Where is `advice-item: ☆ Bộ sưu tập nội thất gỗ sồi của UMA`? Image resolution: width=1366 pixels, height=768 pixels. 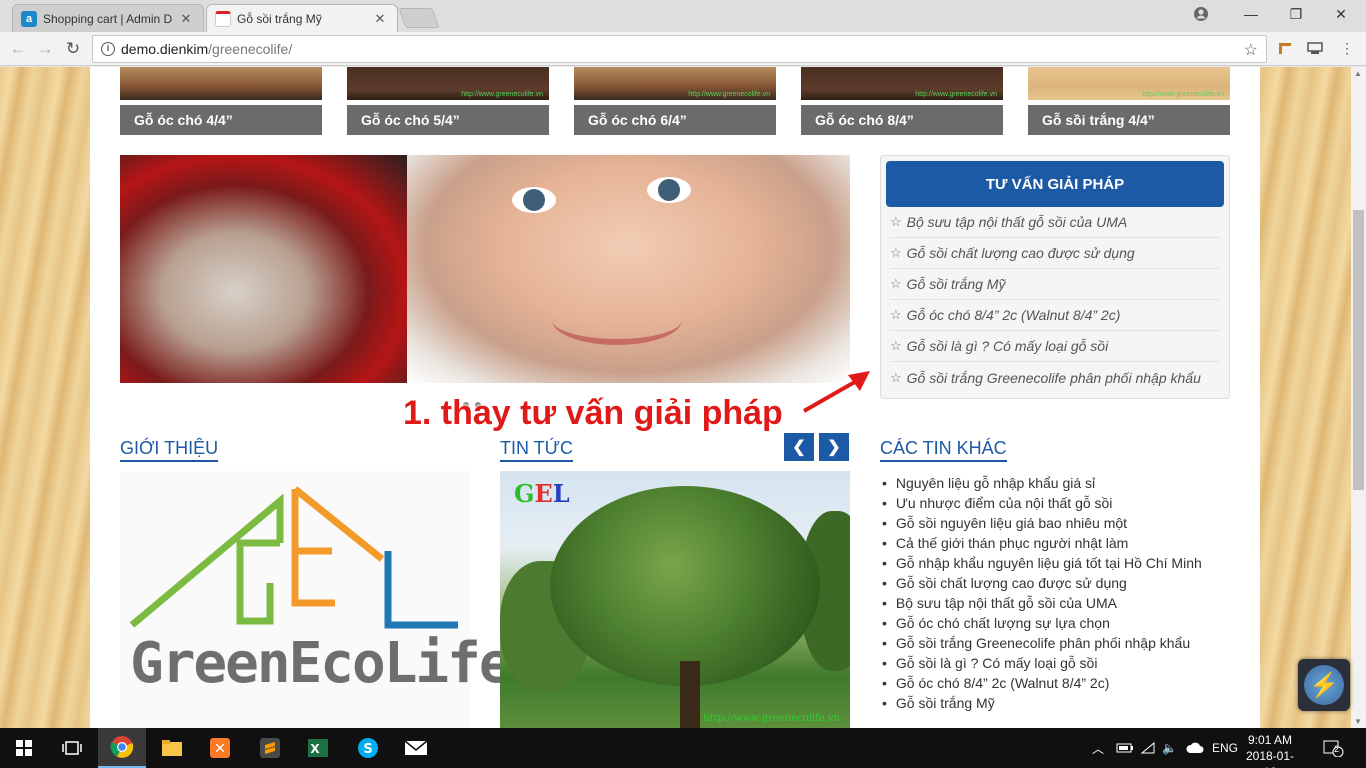 advice-item: ☆ Bộ sưu tập nội thất gỗ sồi của UMA is located at coordinates (1055, 222).